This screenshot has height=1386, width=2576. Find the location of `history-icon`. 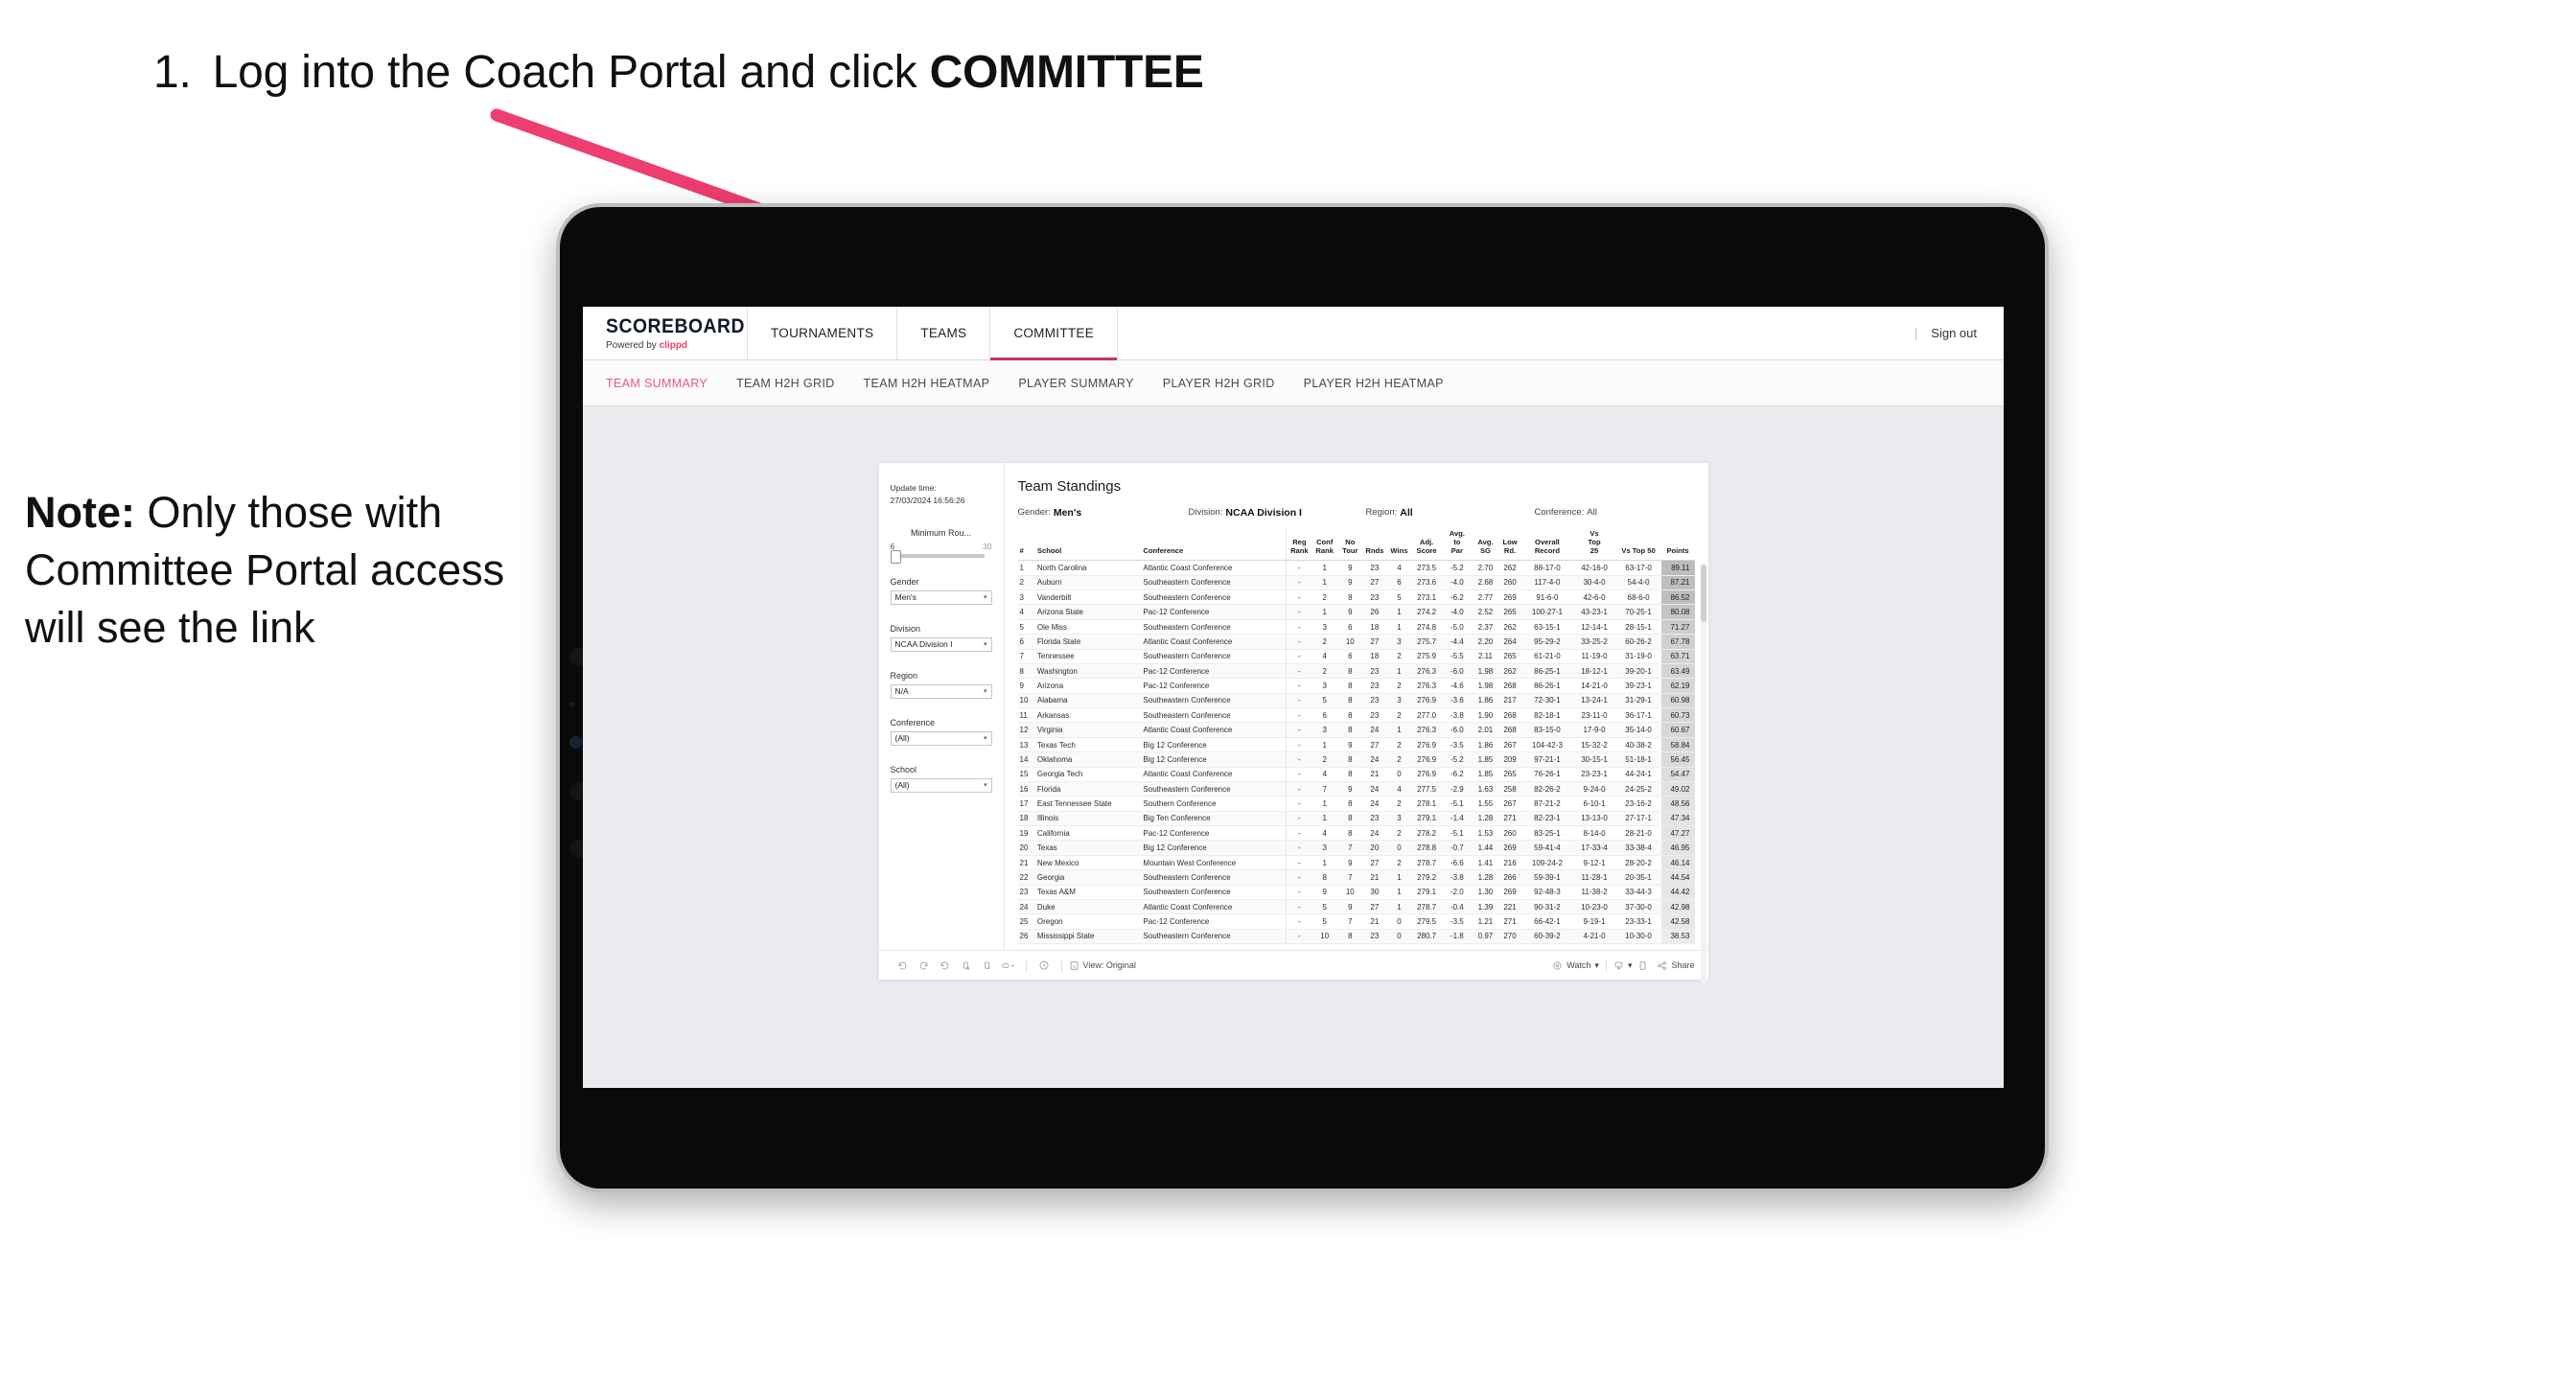

history-icon is located at coordinates (1044, 965).